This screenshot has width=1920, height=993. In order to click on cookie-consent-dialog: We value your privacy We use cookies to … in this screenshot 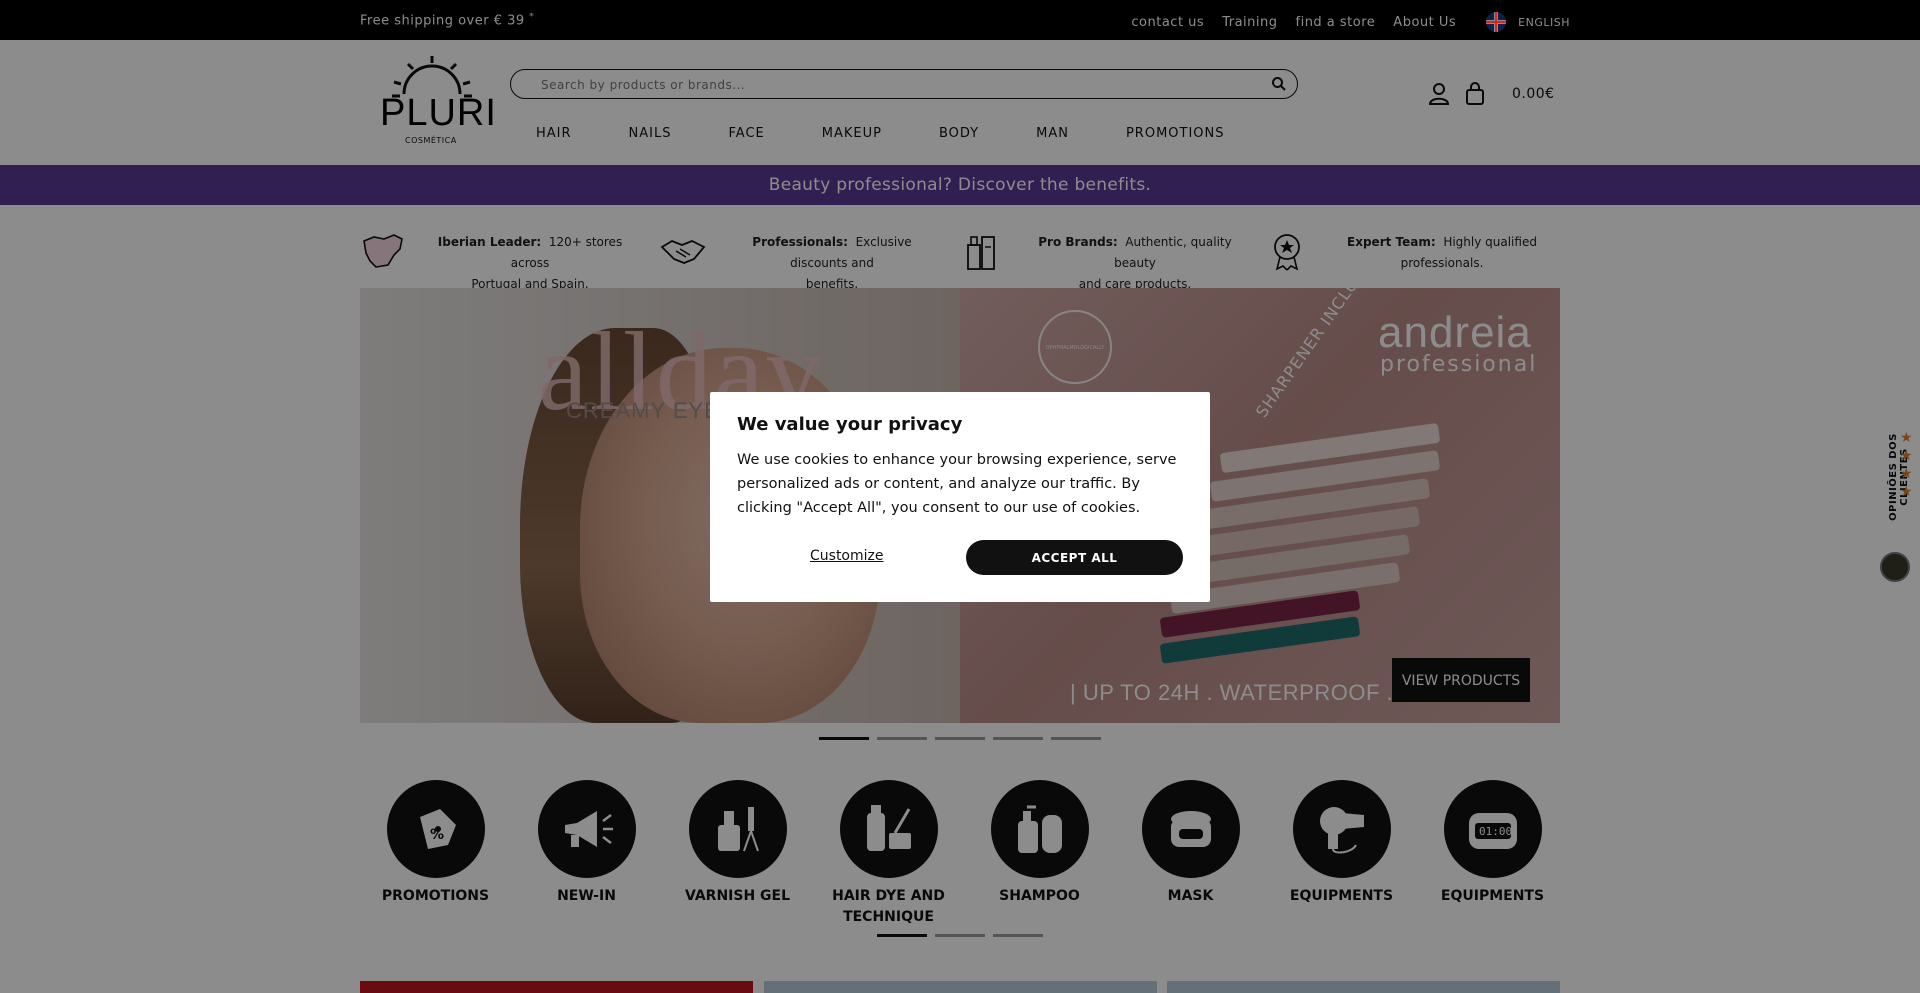, I will do `click(960, 497)`.